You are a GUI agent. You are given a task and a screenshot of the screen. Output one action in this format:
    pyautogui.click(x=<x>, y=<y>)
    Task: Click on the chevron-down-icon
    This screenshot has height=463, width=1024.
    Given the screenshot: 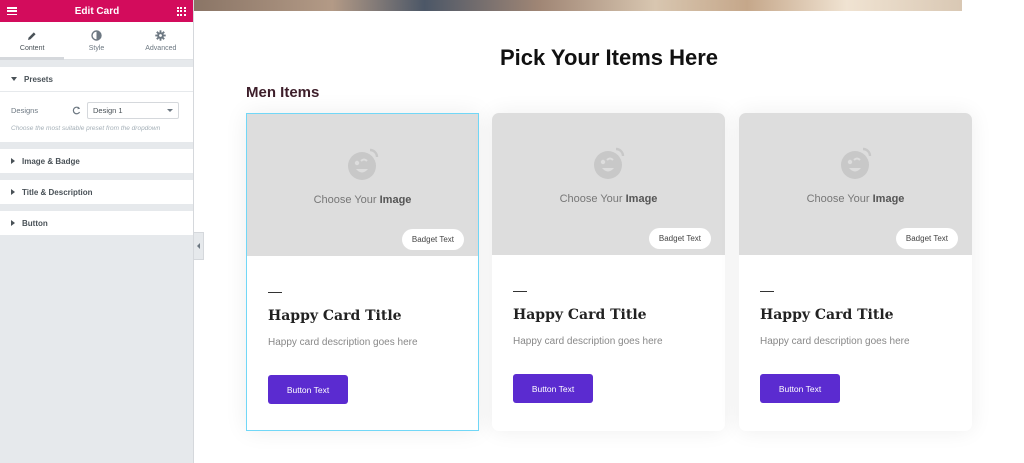 What is the action you would take?
    pyautogui.click(x=170, y=110)
    